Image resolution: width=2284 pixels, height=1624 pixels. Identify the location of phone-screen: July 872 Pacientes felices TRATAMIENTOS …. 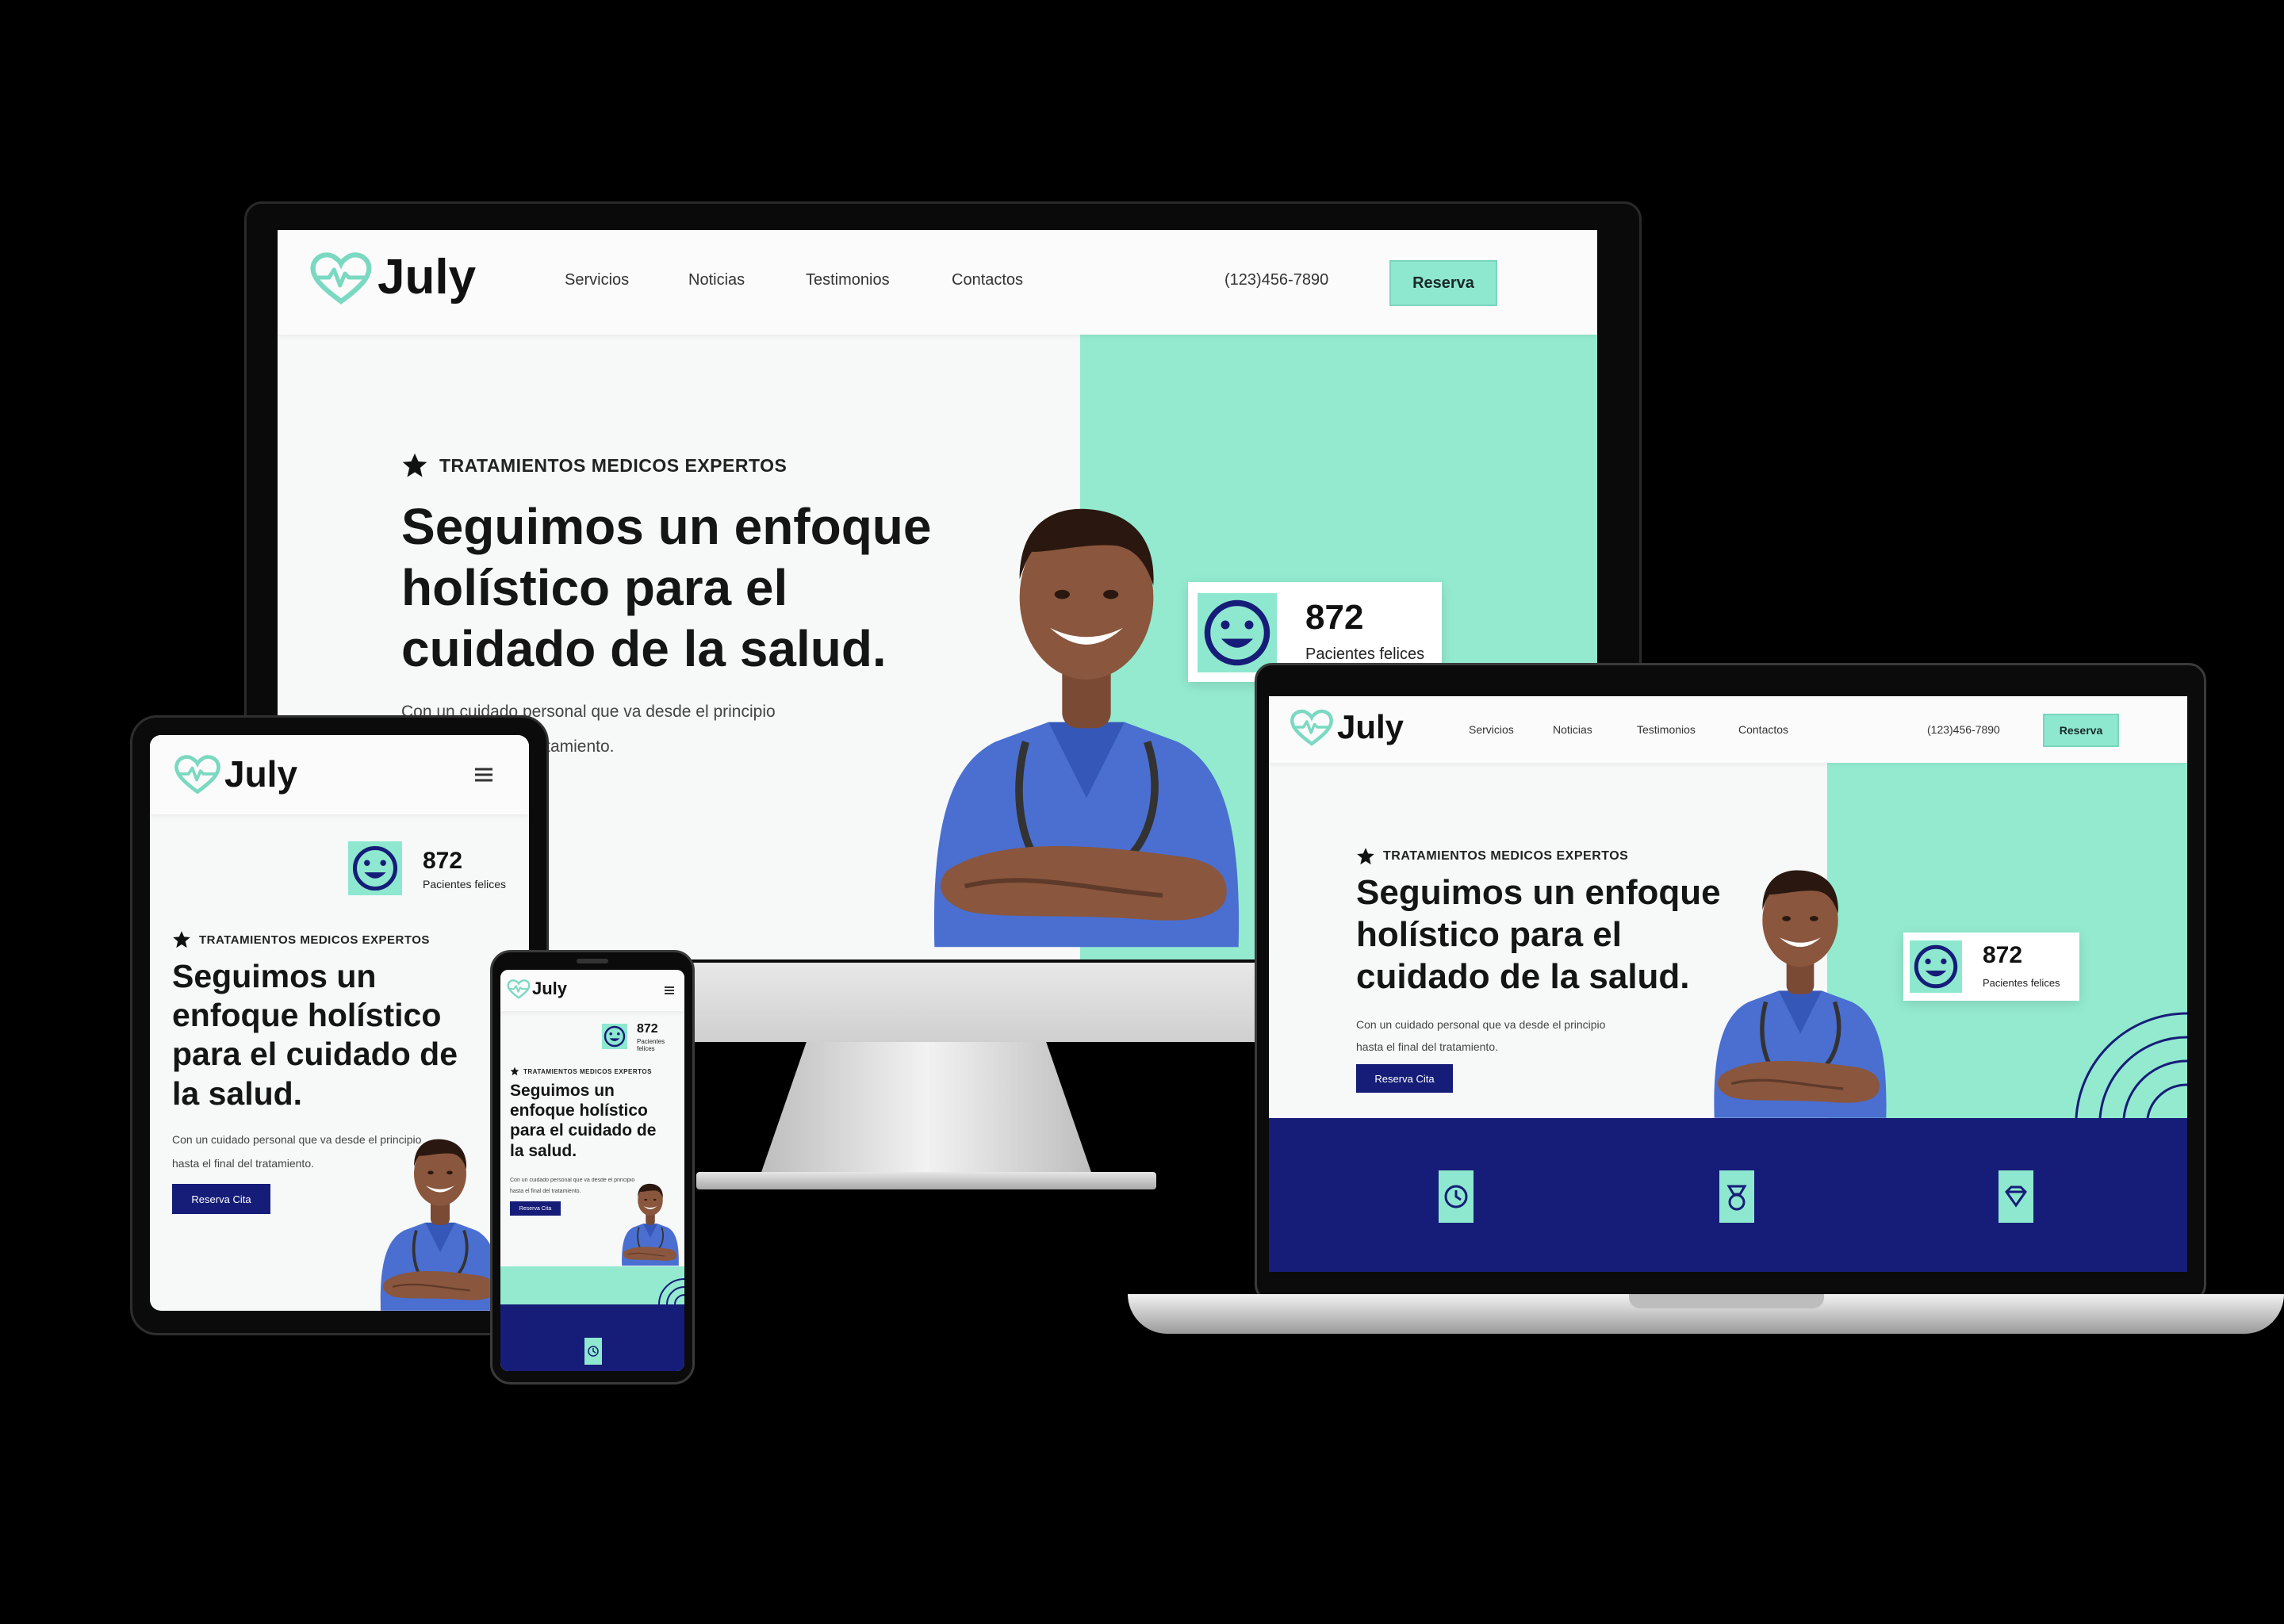
(592, 1170).